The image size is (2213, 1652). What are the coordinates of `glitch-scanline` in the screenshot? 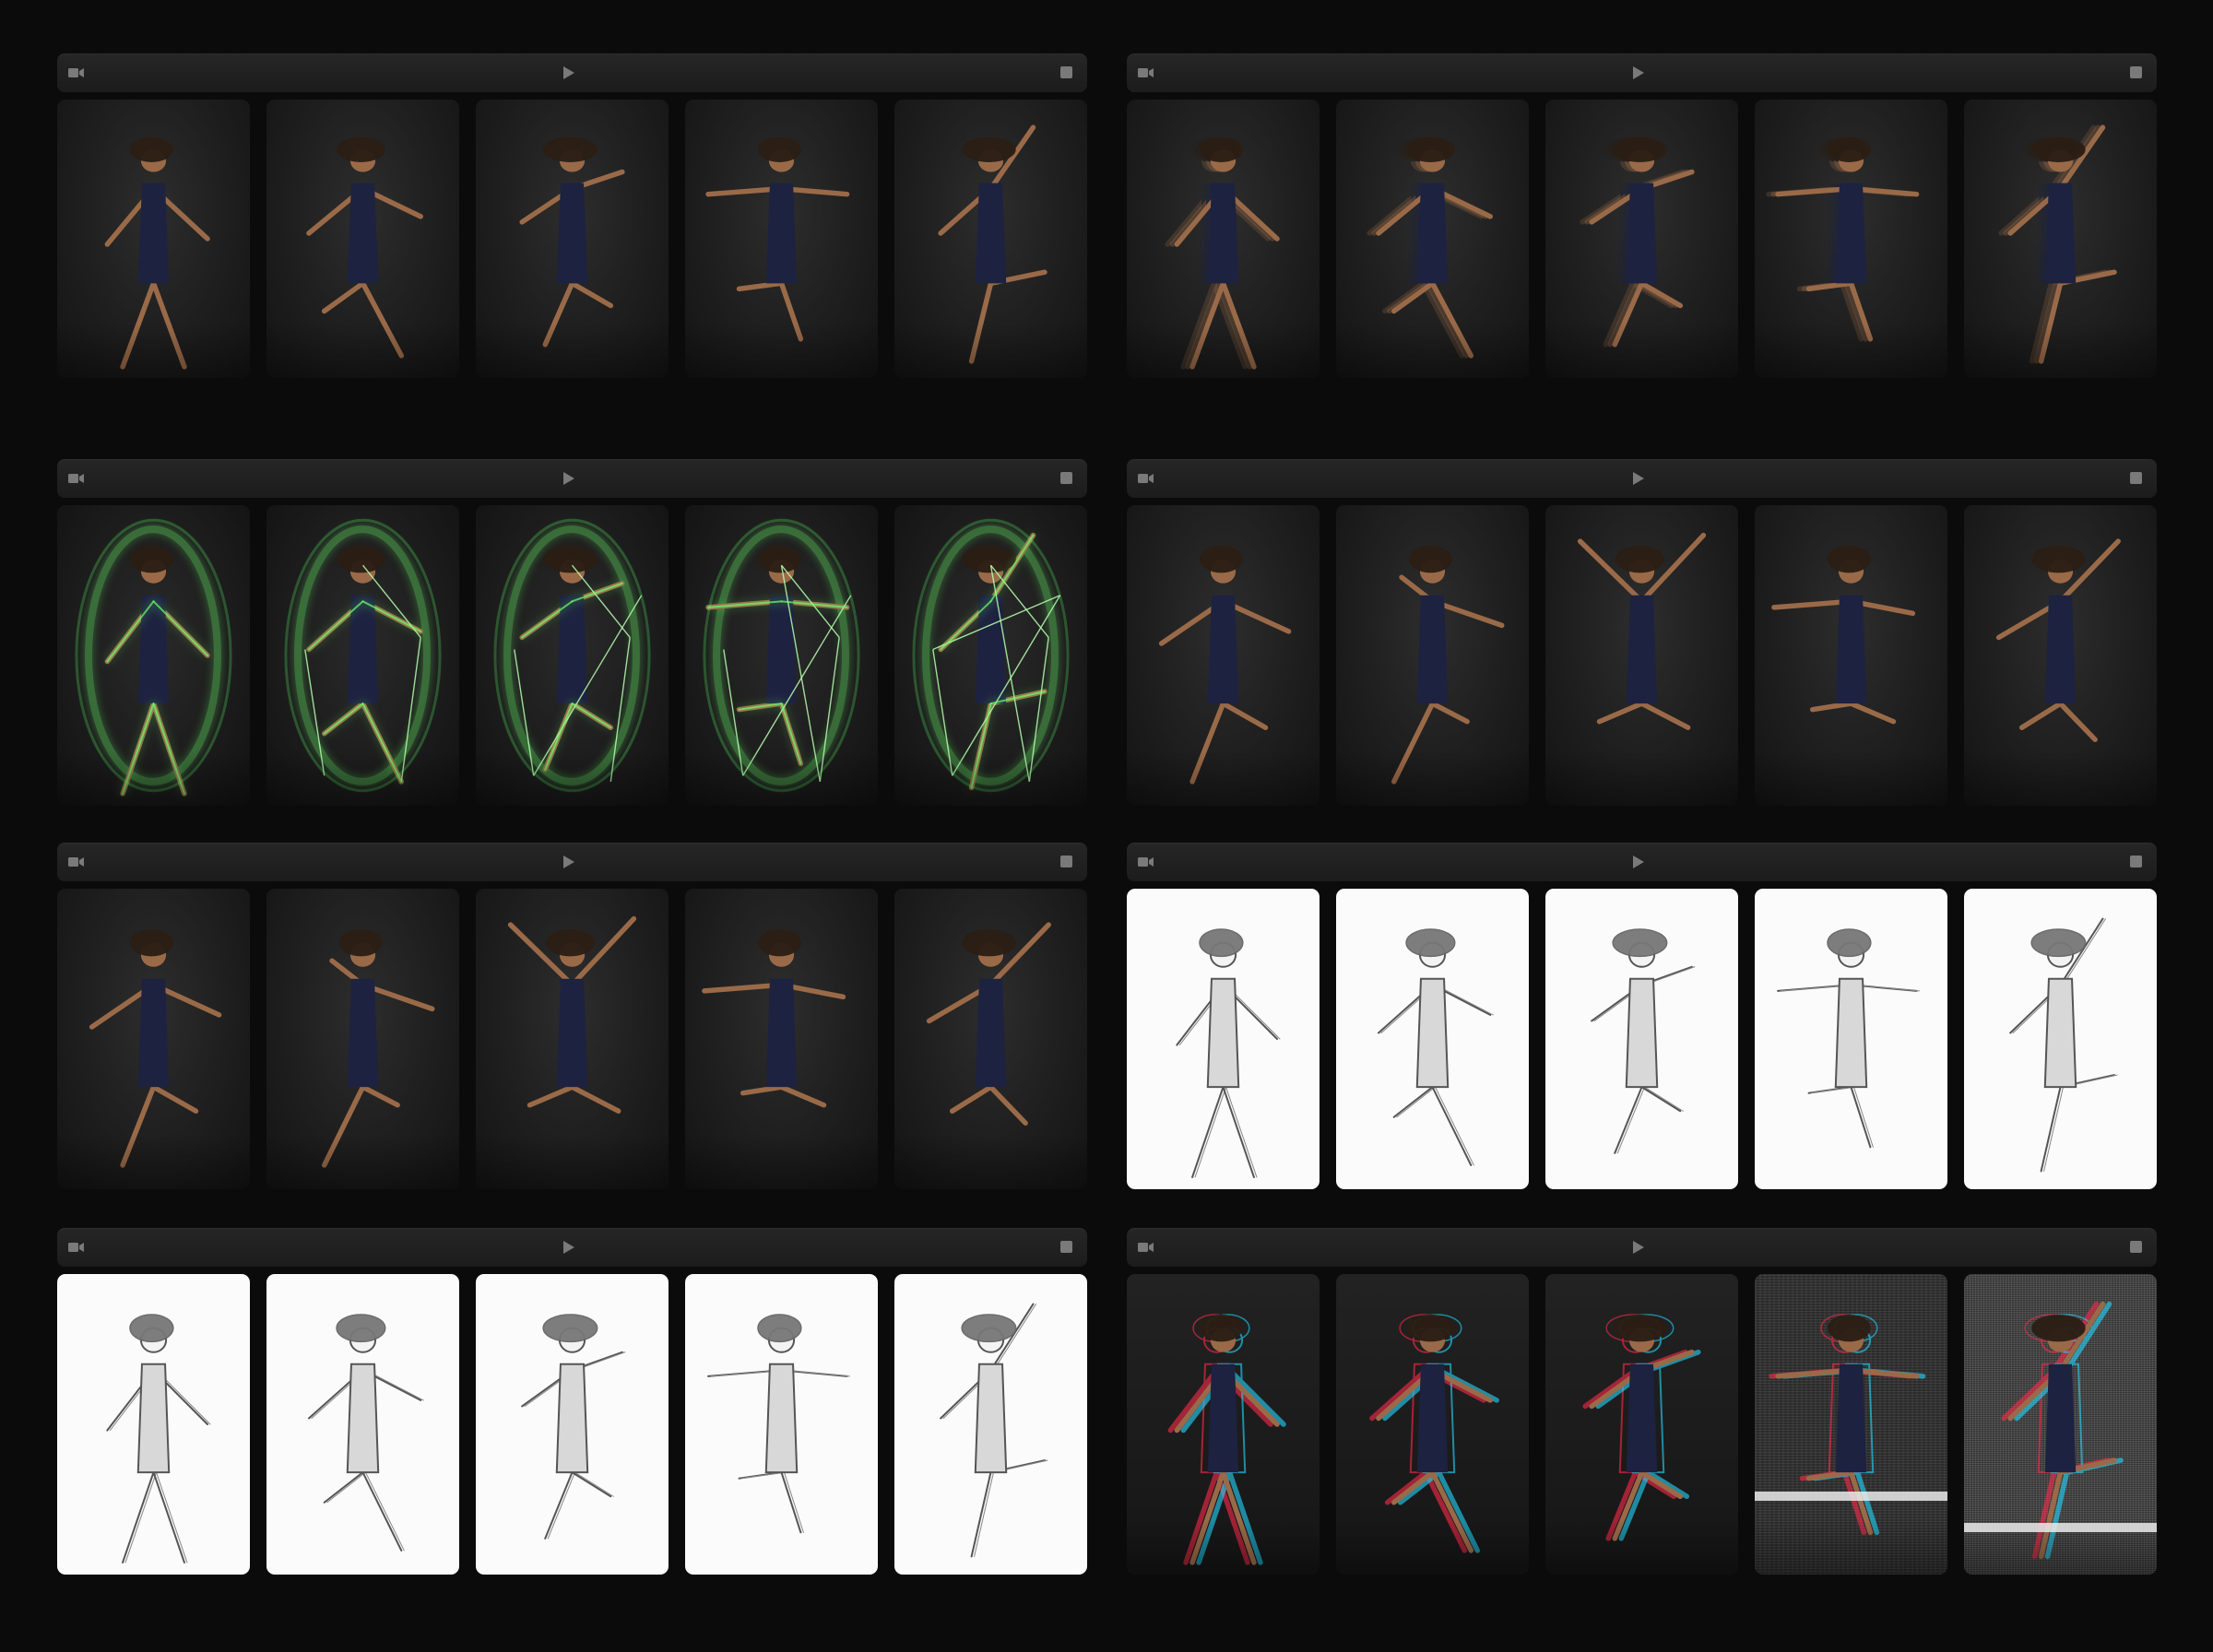 It's located at (2060, 1527).